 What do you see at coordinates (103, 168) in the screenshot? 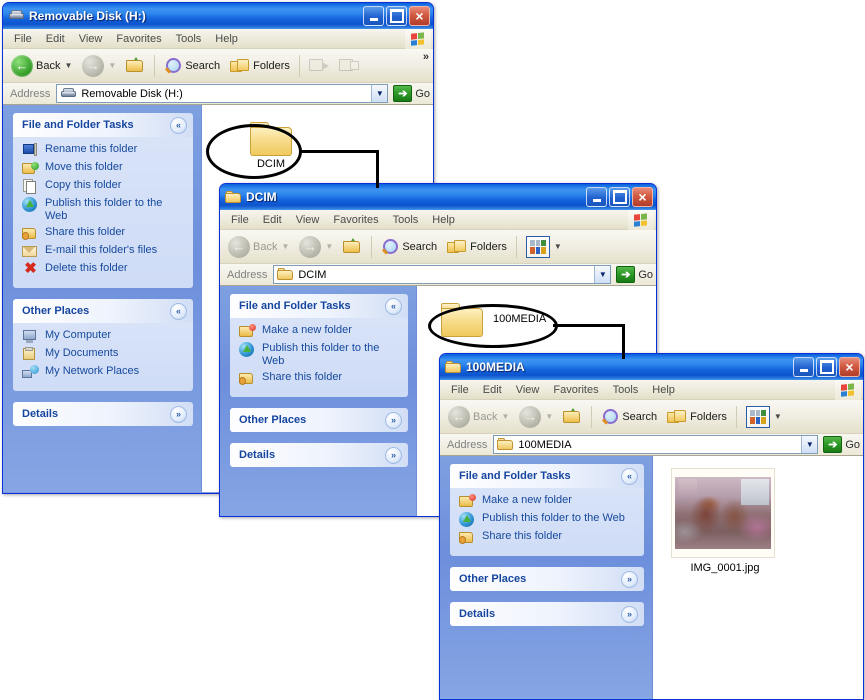
I see `task-move-this-folder: Move this folder` at bounding box center [103, 168].